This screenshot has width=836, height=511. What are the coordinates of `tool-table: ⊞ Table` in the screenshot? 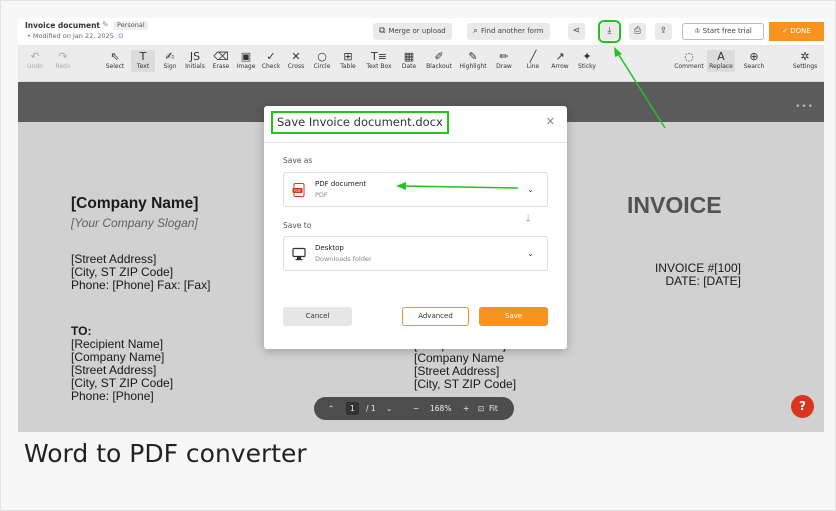 It's located at (348, 60).